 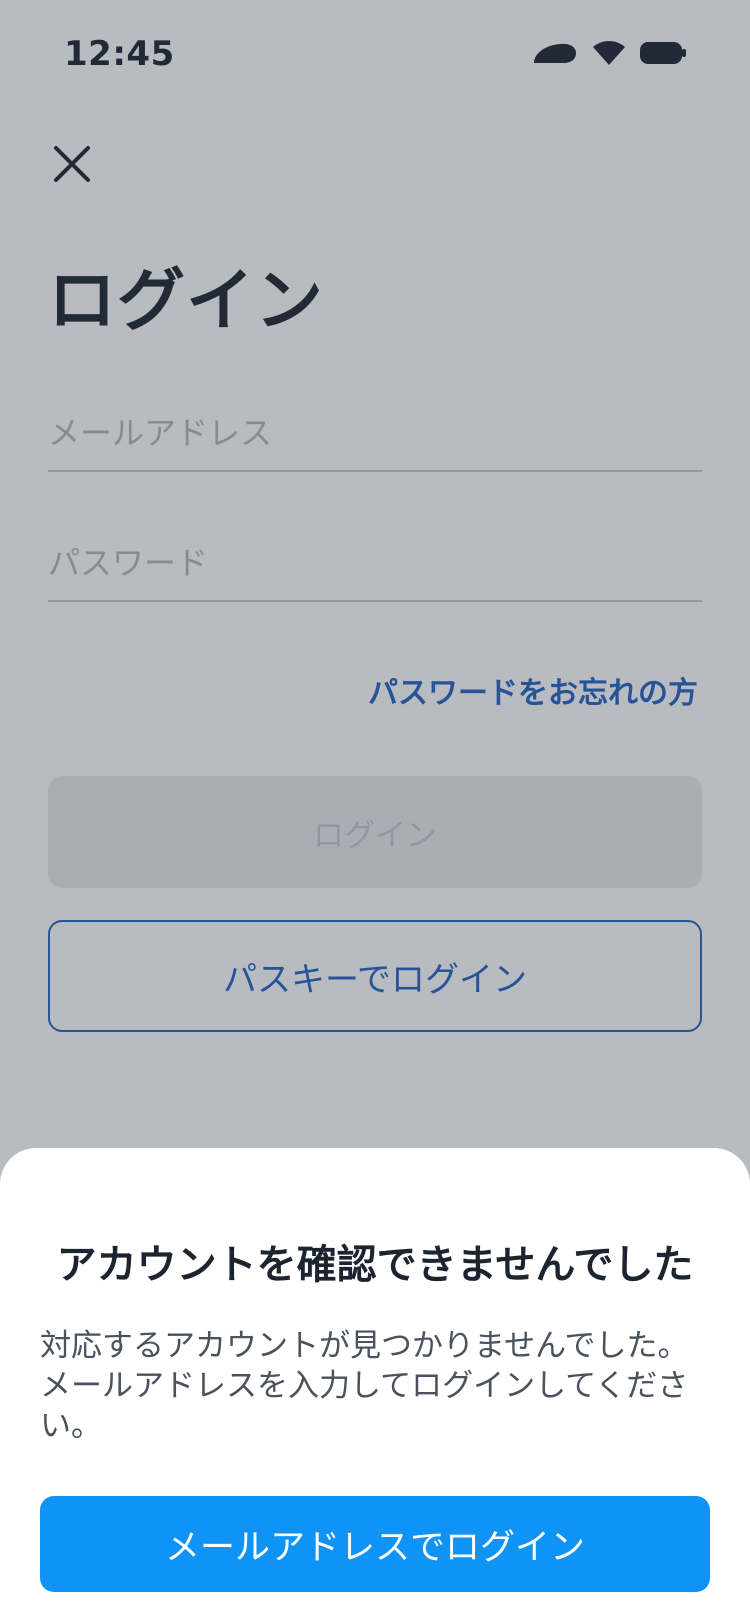 What do you see at coordinates (375, 1265) in the screenshot?
I see `sheet-title: アカウントを確認できませんでした` at bounding box center [375, 1265].